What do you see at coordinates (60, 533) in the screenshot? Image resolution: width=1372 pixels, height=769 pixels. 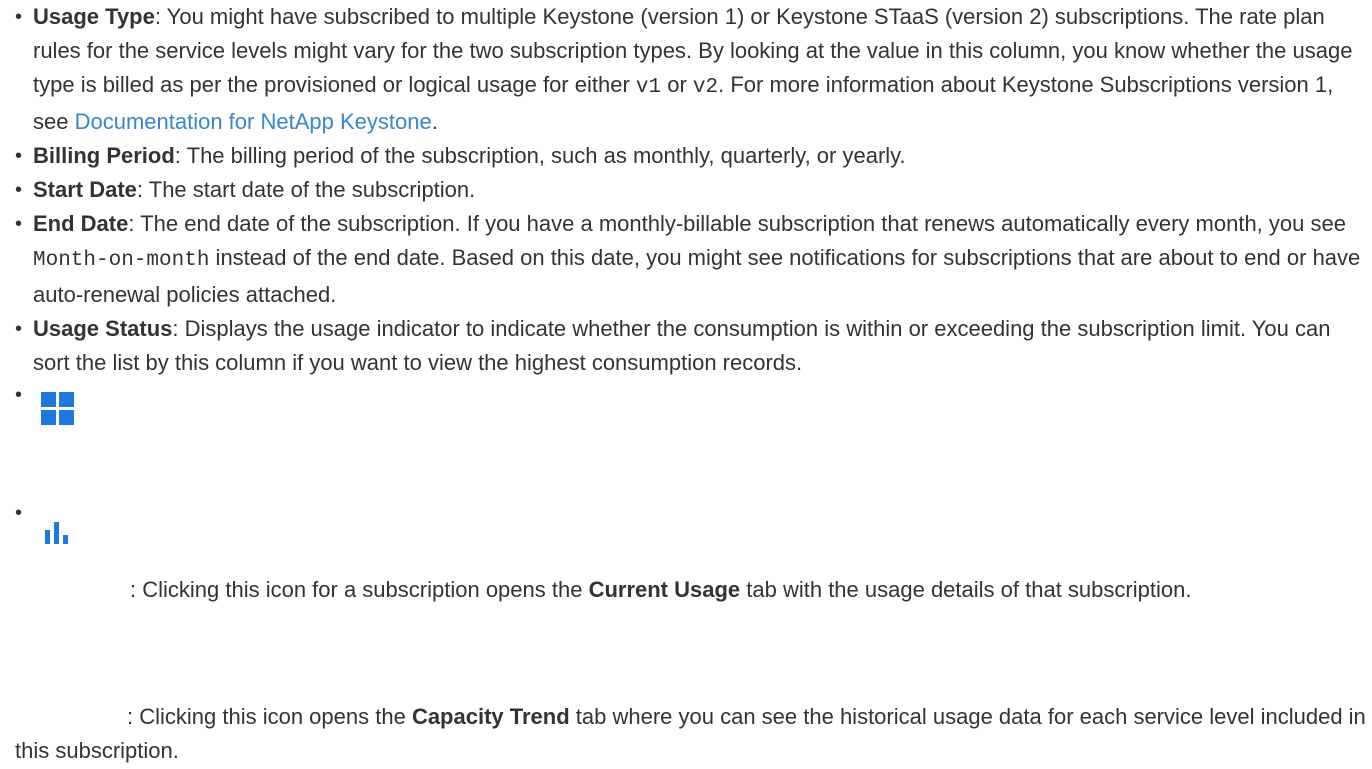 I see `bar-chart-icon` at bounding box center [60, 533].